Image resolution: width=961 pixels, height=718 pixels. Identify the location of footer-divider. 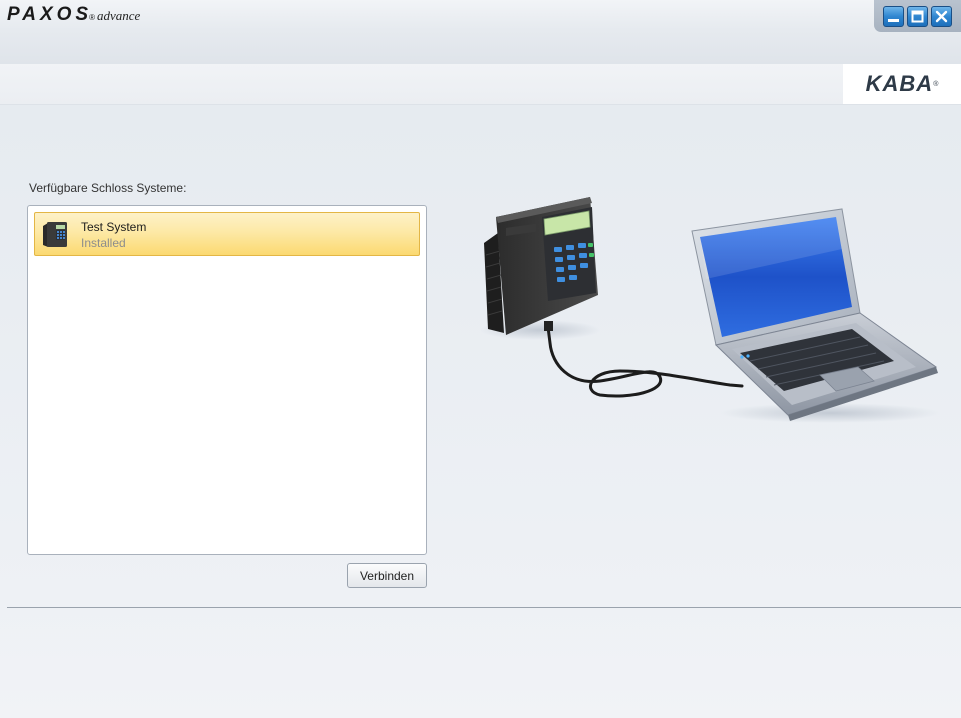
(484, 607).